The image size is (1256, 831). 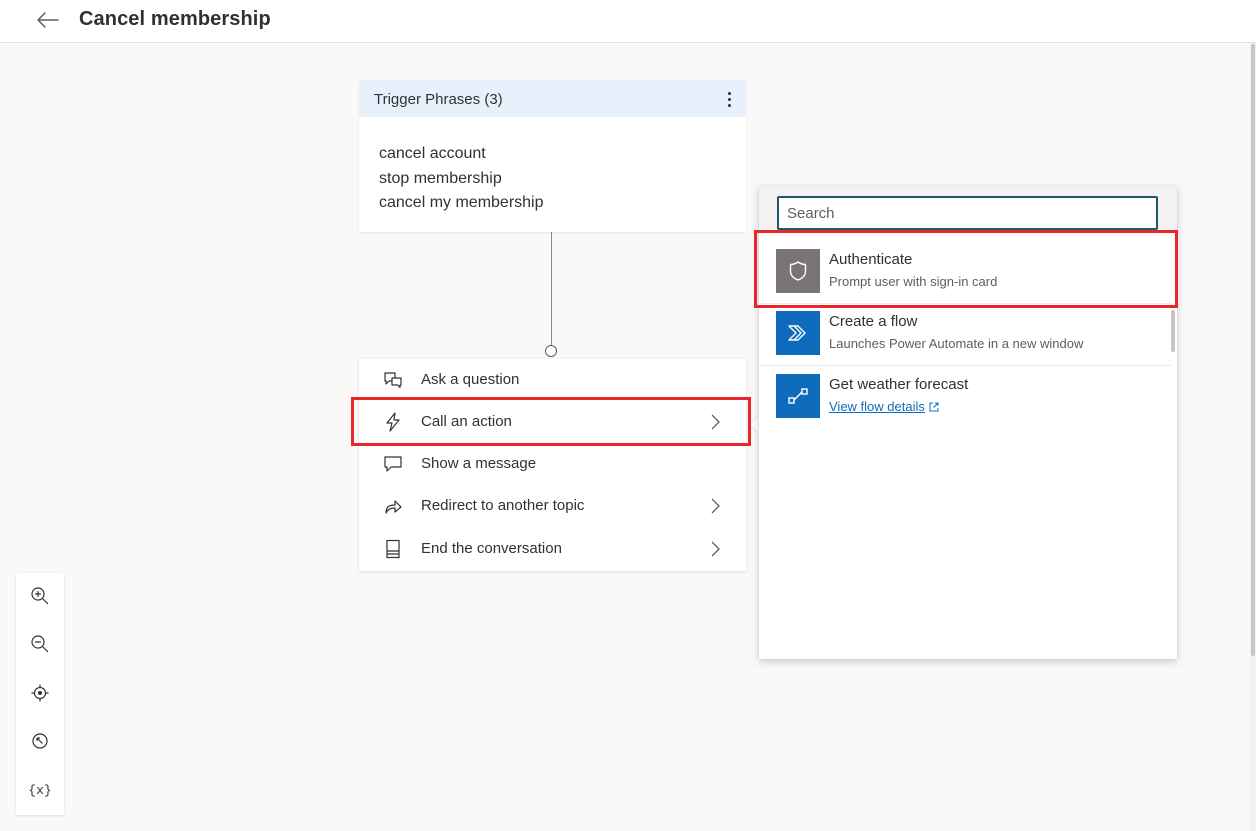 What do you see at coordinates (871, 259) in the screenshot?
I see `action-title: Authenticate` at bounding box center [871, 259].